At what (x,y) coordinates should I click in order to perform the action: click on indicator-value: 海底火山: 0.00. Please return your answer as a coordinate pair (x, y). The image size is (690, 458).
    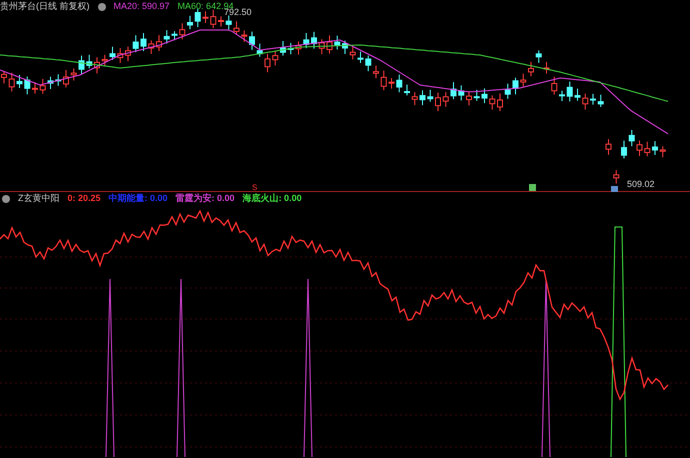
    Looking at the image, I should click on (272, 198).